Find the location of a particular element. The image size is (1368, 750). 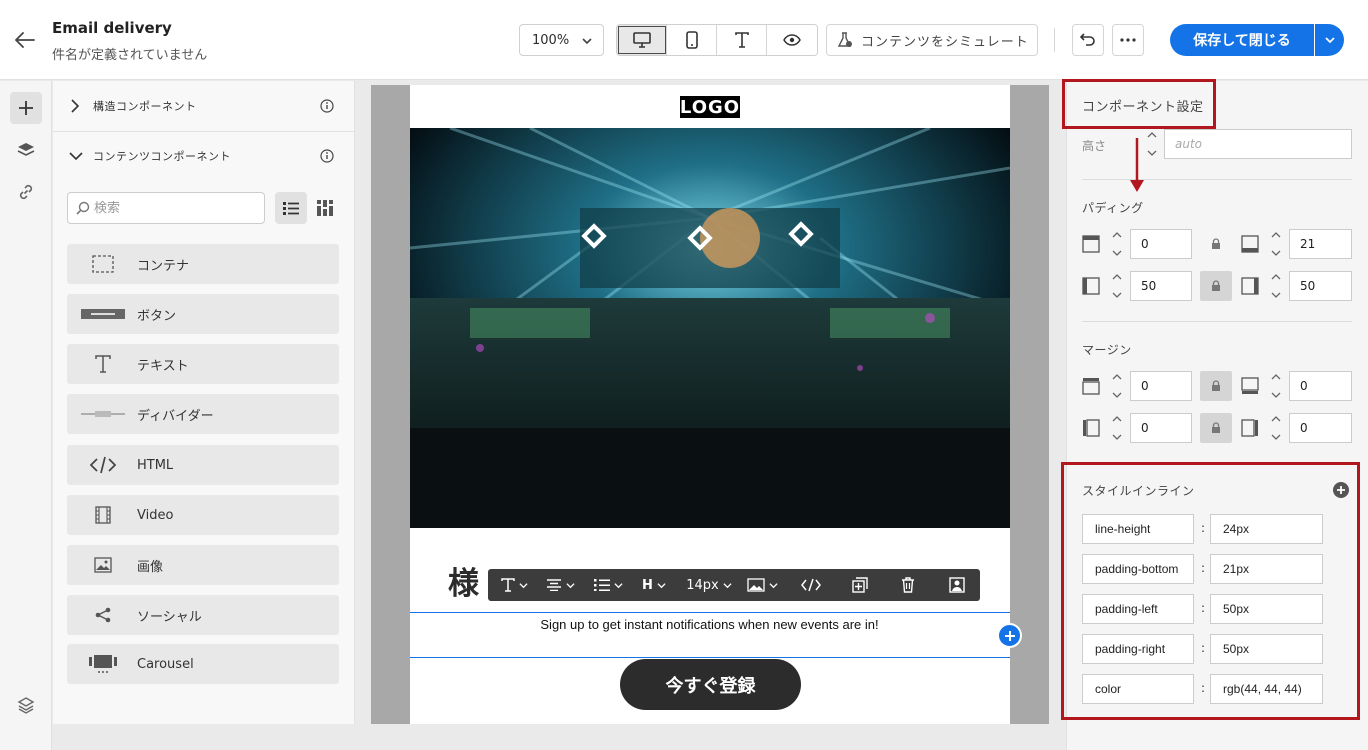

font-size-dropdown: 14px is located at coordinates (709, 585).